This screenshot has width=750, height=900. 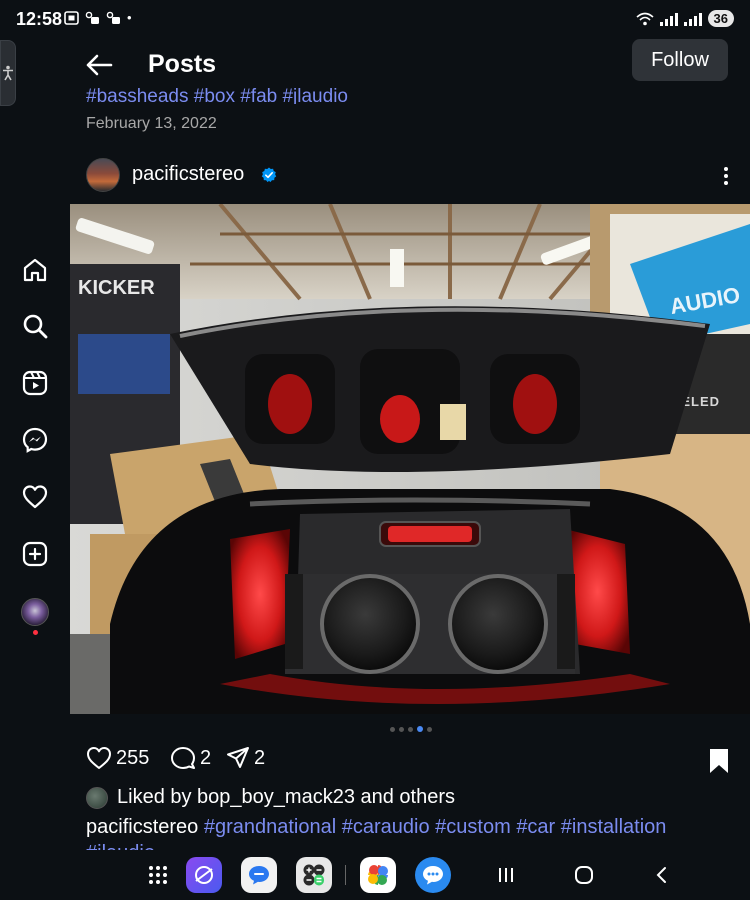 I want to click on messages-icon, so click(x=259, y=875).